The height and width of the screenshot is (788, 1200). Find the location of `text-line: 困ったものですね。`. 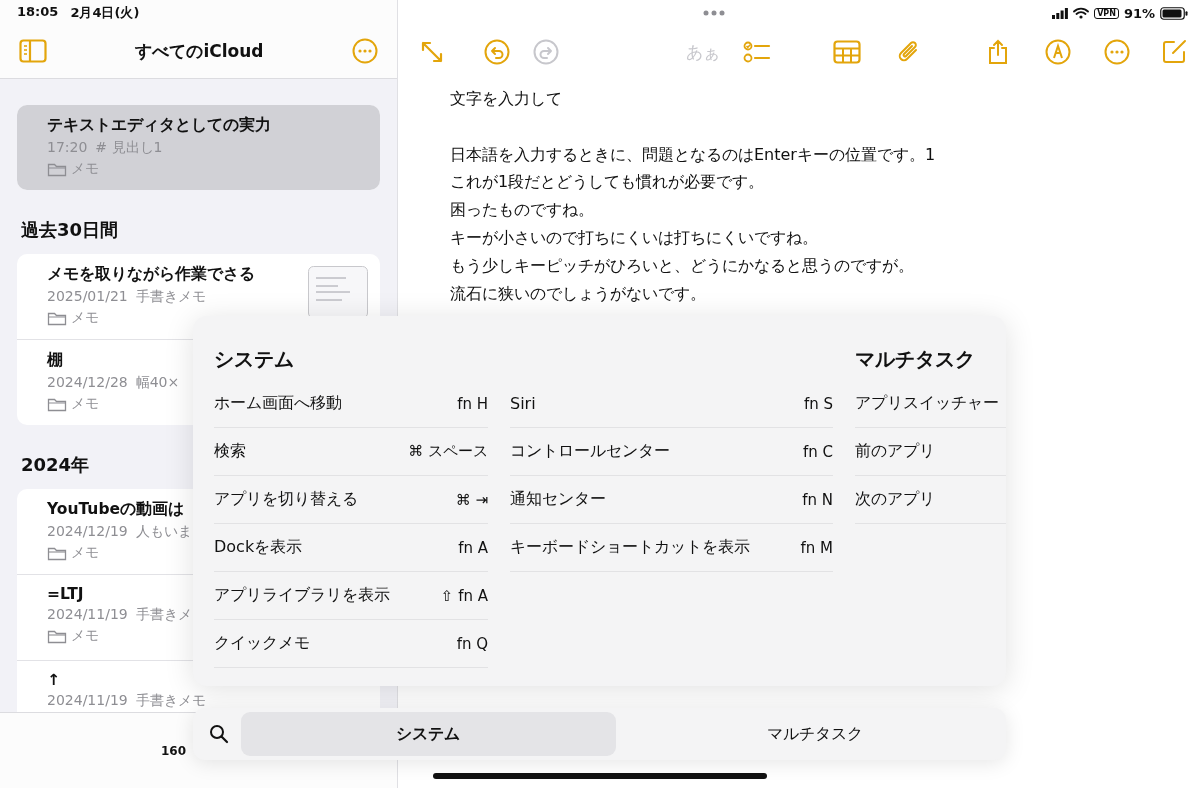

text-line: 困ったものですね。 is located at coordinates (522, 210).